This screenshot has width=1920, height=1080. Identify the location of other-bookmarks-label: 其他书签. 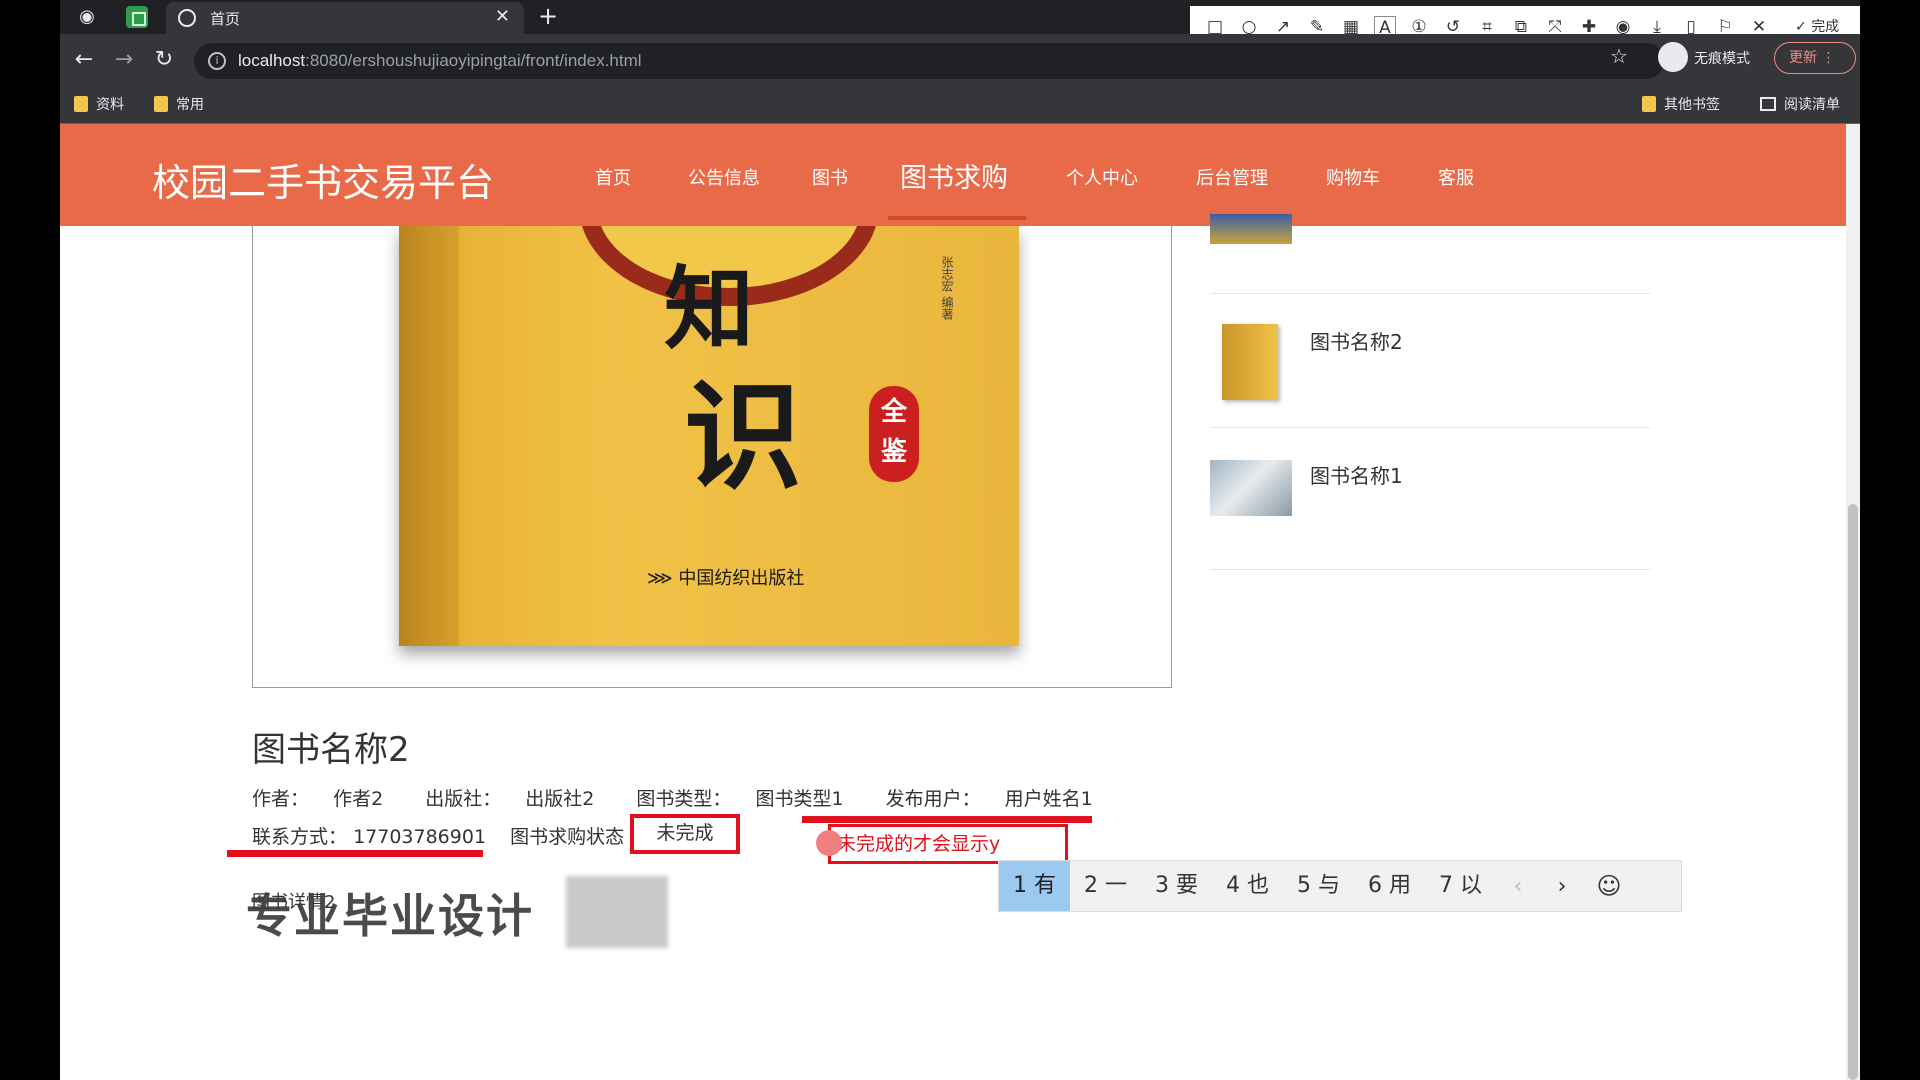
(1692, 105).